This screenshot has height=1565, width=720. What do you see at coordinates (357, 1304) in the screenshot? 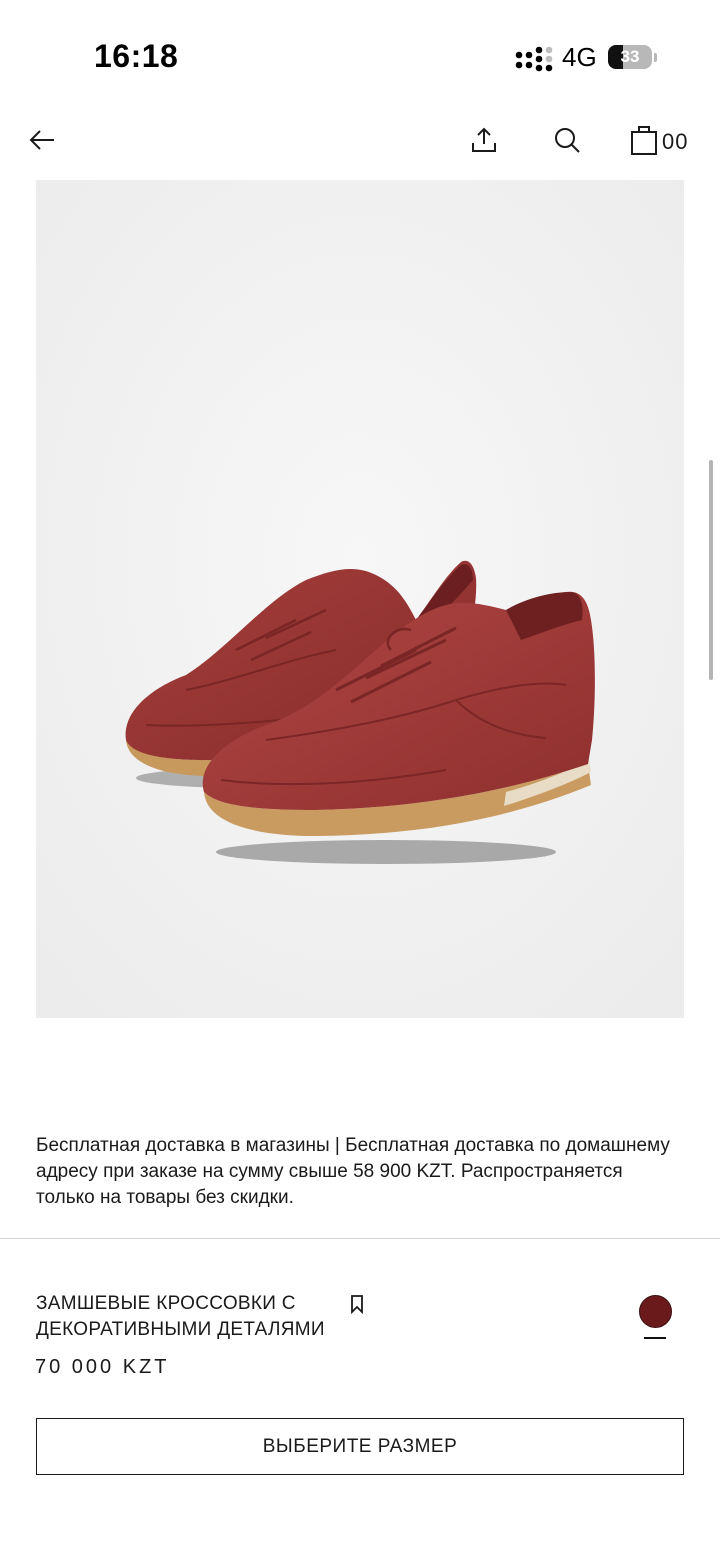
I see `bookmark-icon` at bounding box center [357, 1304].